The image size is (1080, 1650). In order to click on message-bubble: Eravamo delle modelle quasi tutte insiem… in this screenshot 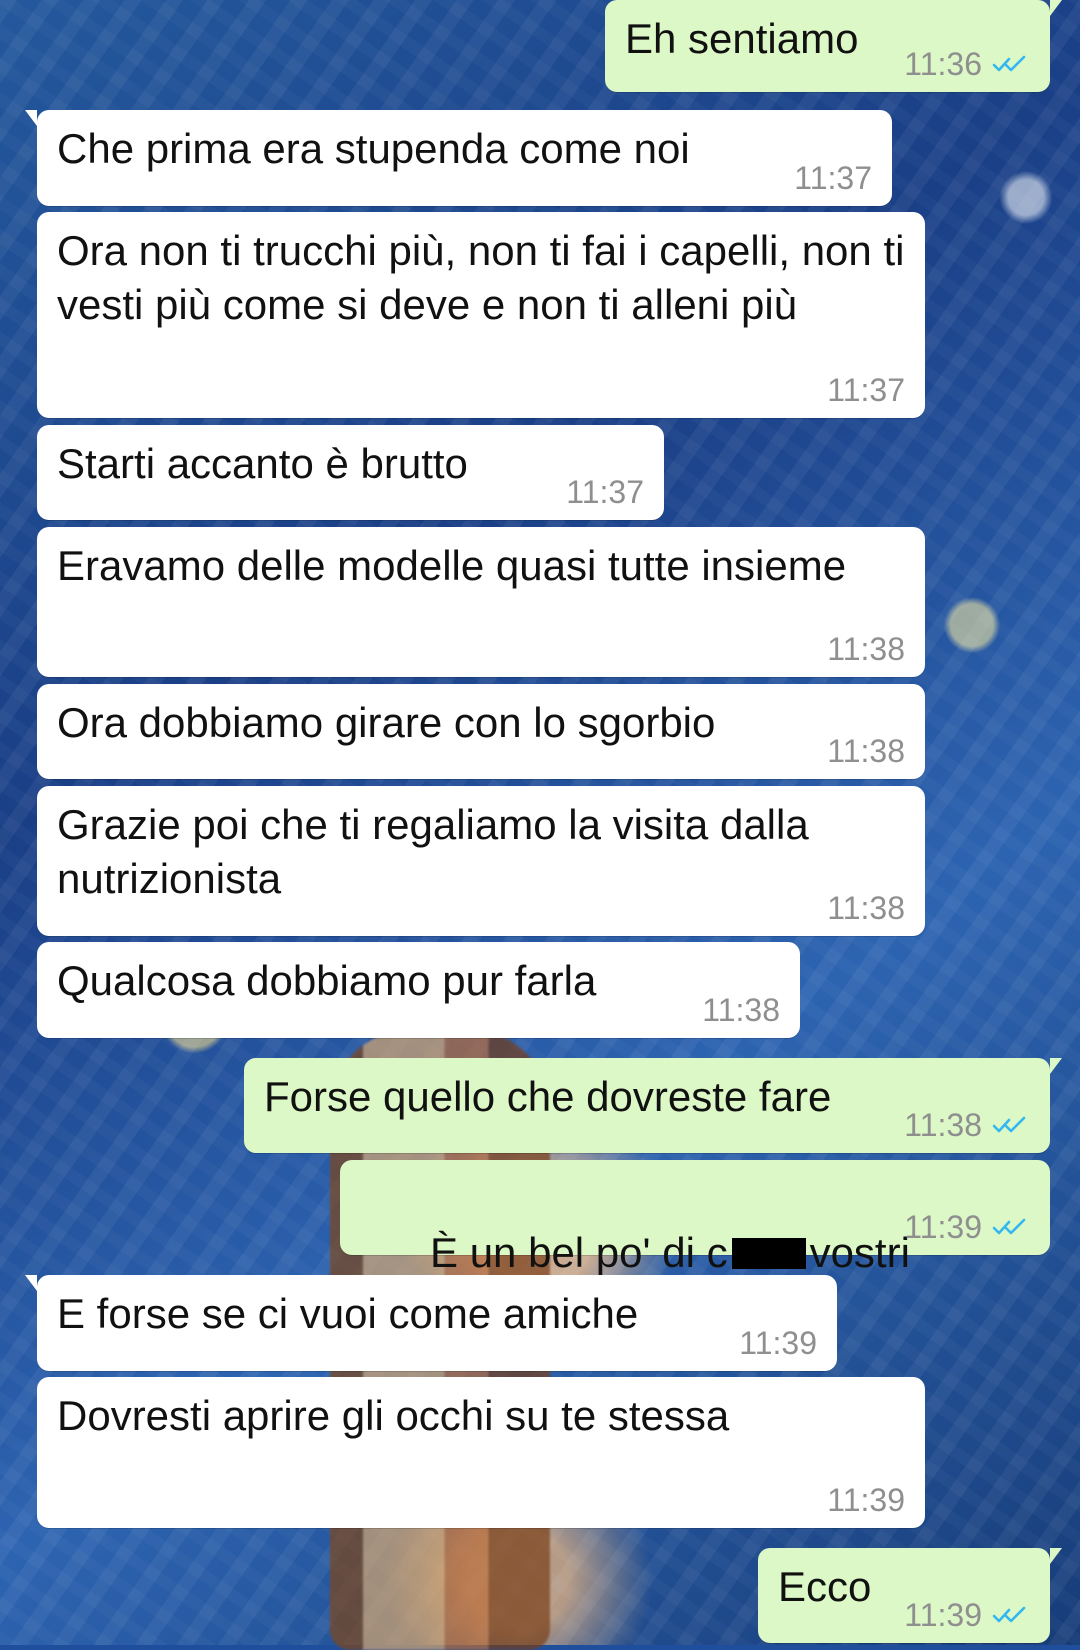, I will do `click(481, 602)`.